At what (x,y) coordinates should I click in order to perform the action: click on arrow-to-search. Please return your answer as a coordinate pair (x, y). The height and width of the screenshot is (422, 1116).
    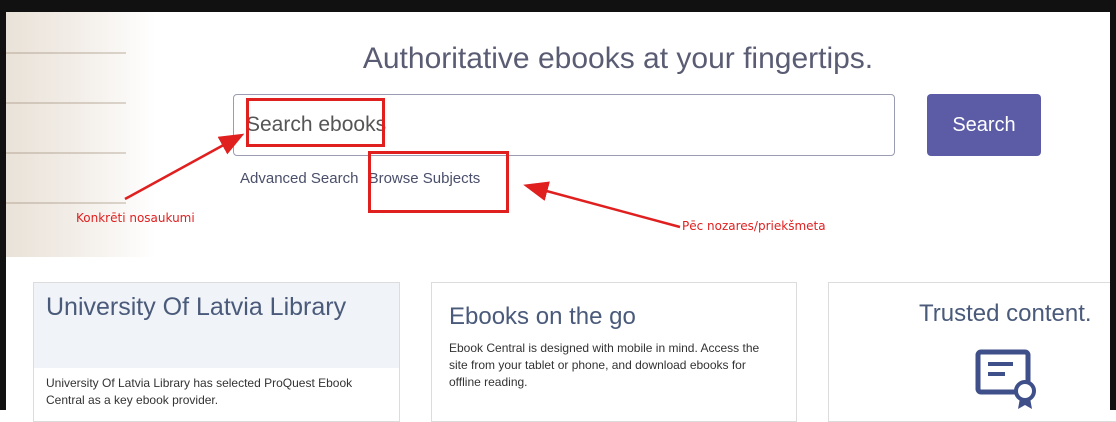
    Looking at the image, I should click on (184, 167).